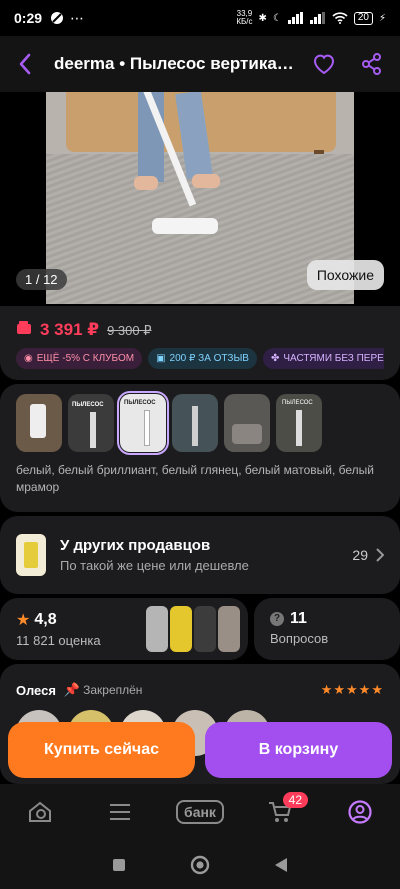 The image size is (400, 889). I want to click on home-search-icon, so click(40, 811).